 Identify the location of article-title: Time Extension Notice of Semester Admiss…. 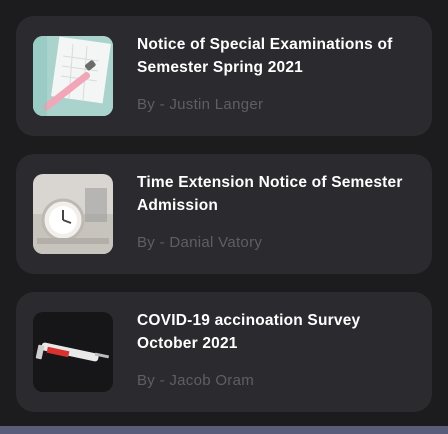
(279, 194).